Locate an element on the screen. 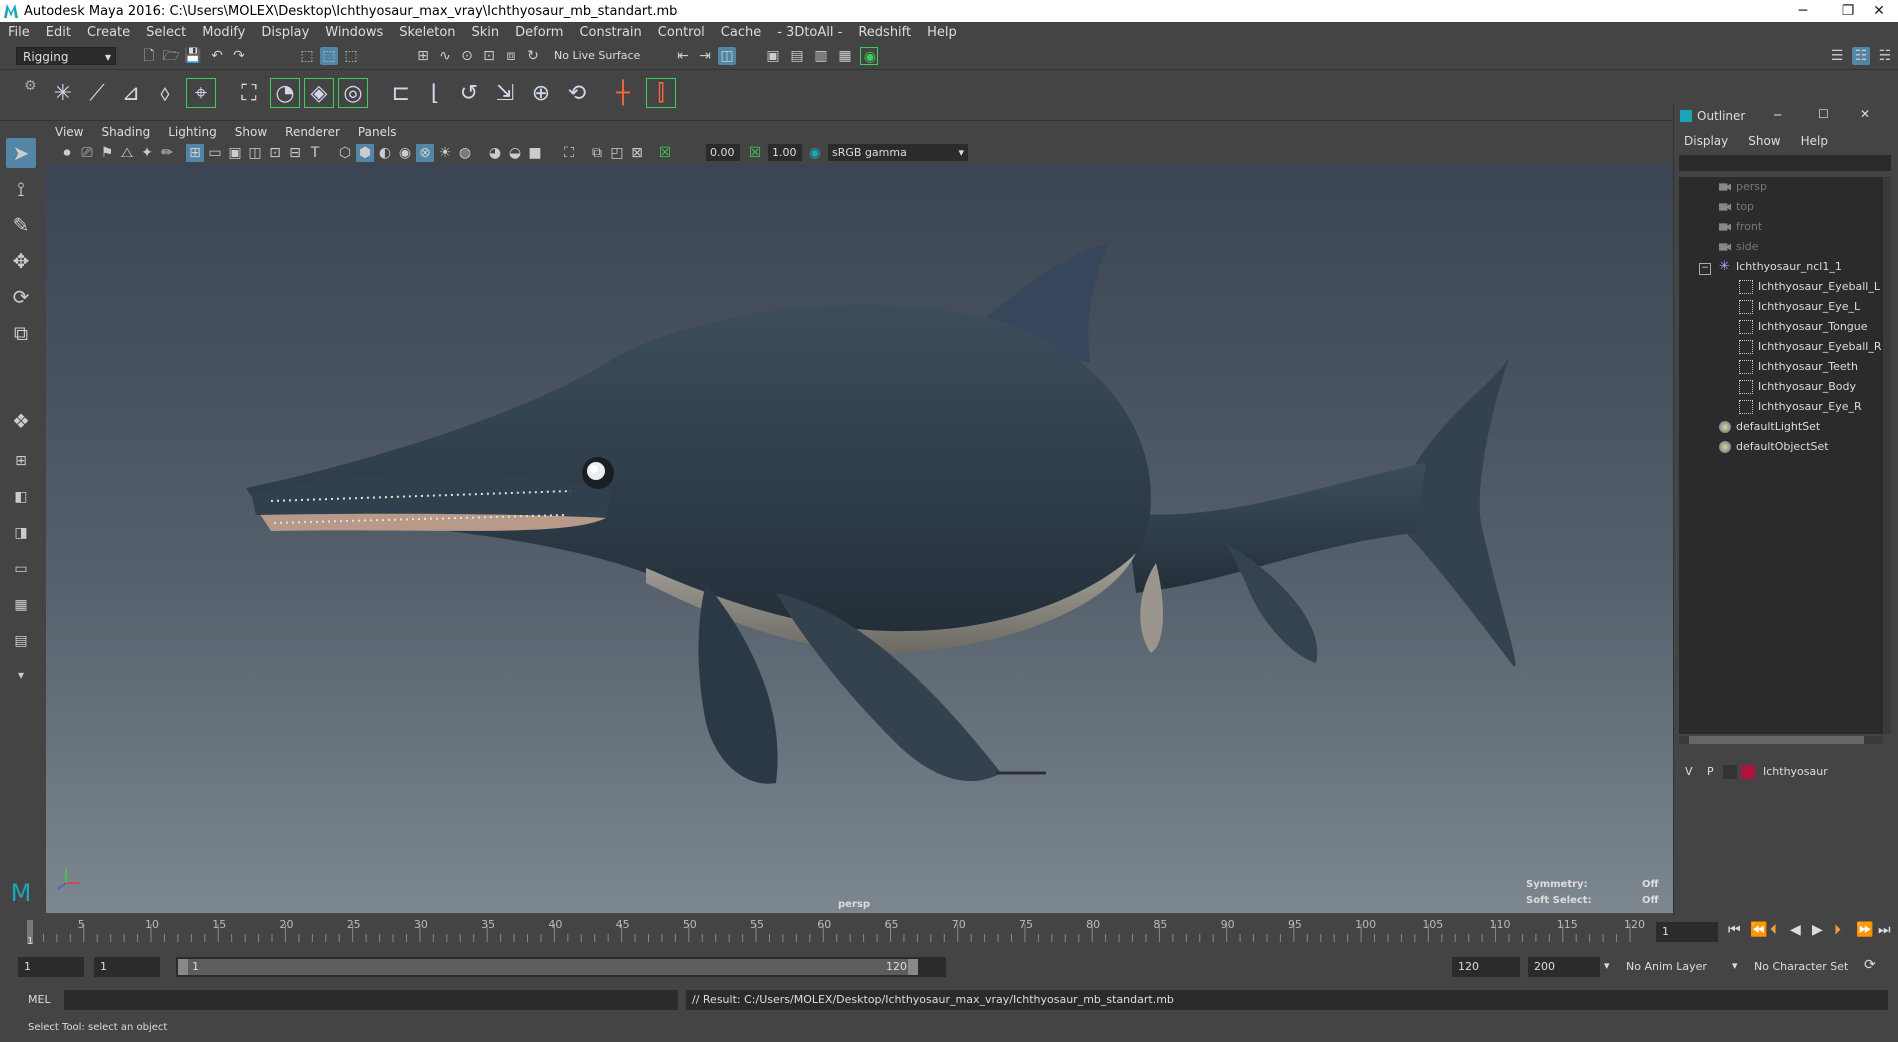 The image size is (1898, 1042). outliner-item-defaultlightset: defaultLightSet is located at coordinates (1769, 427).